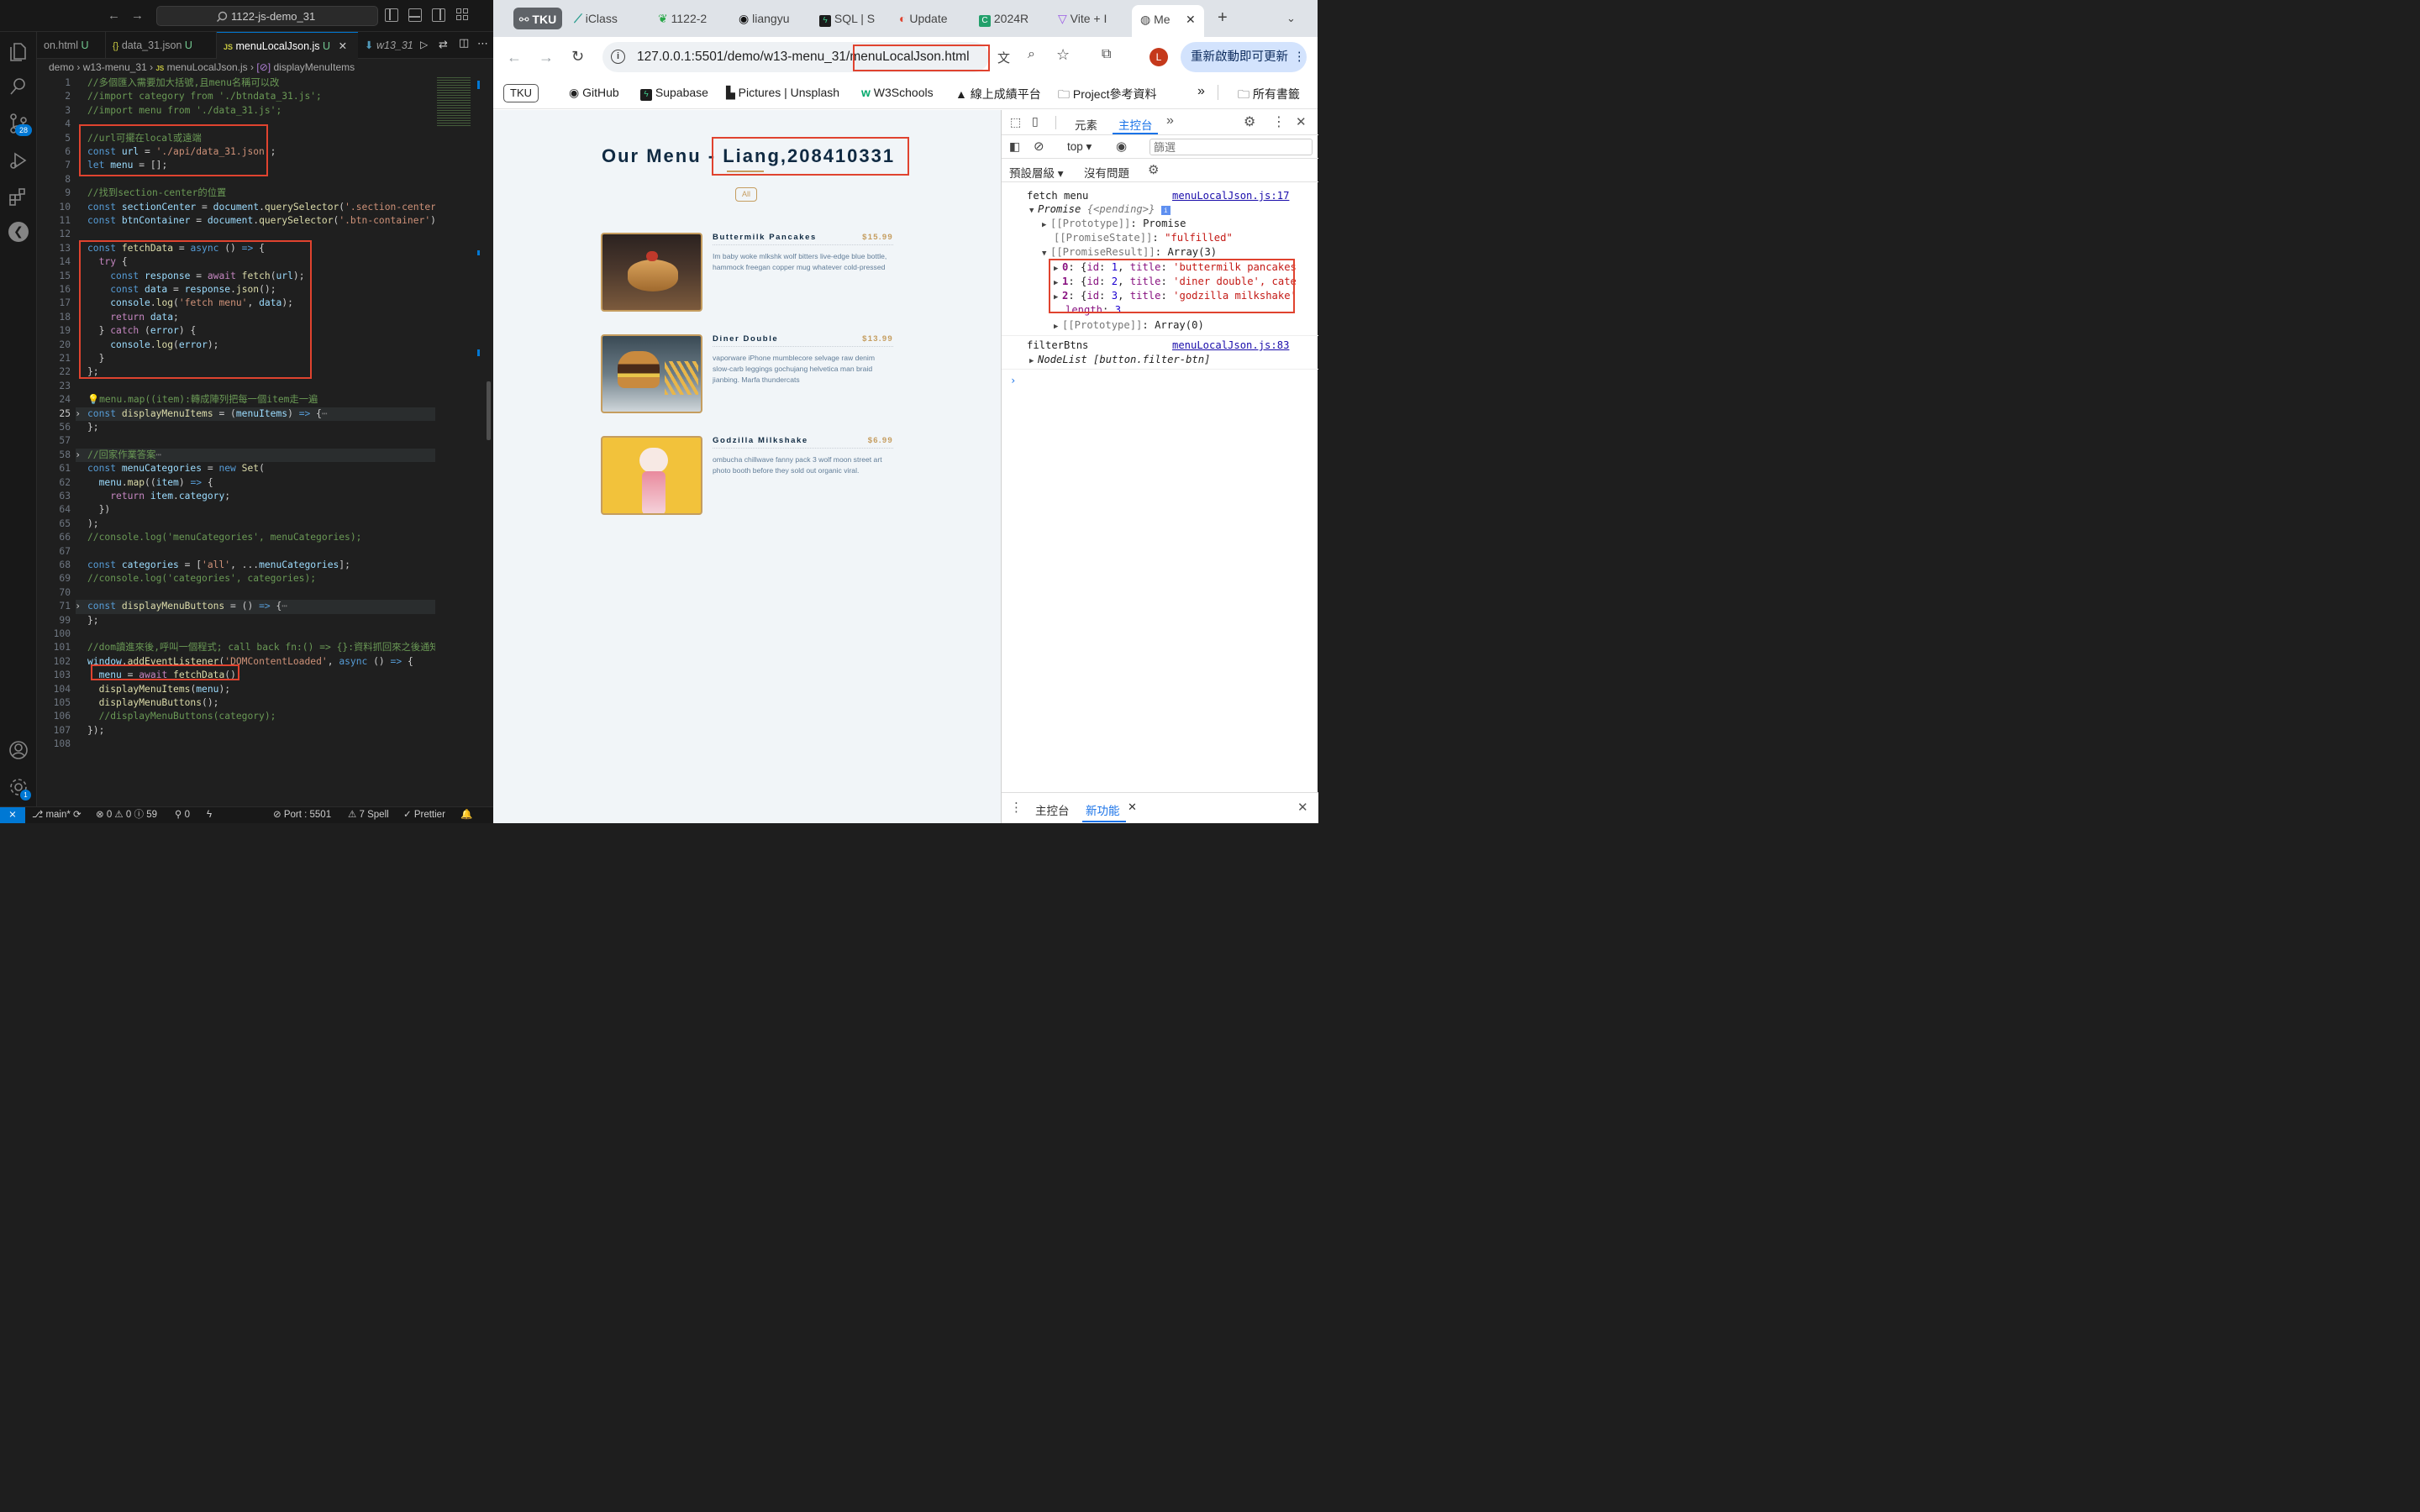  I want to click on inspect-element-icon: ⬚, so click(1016, 122).